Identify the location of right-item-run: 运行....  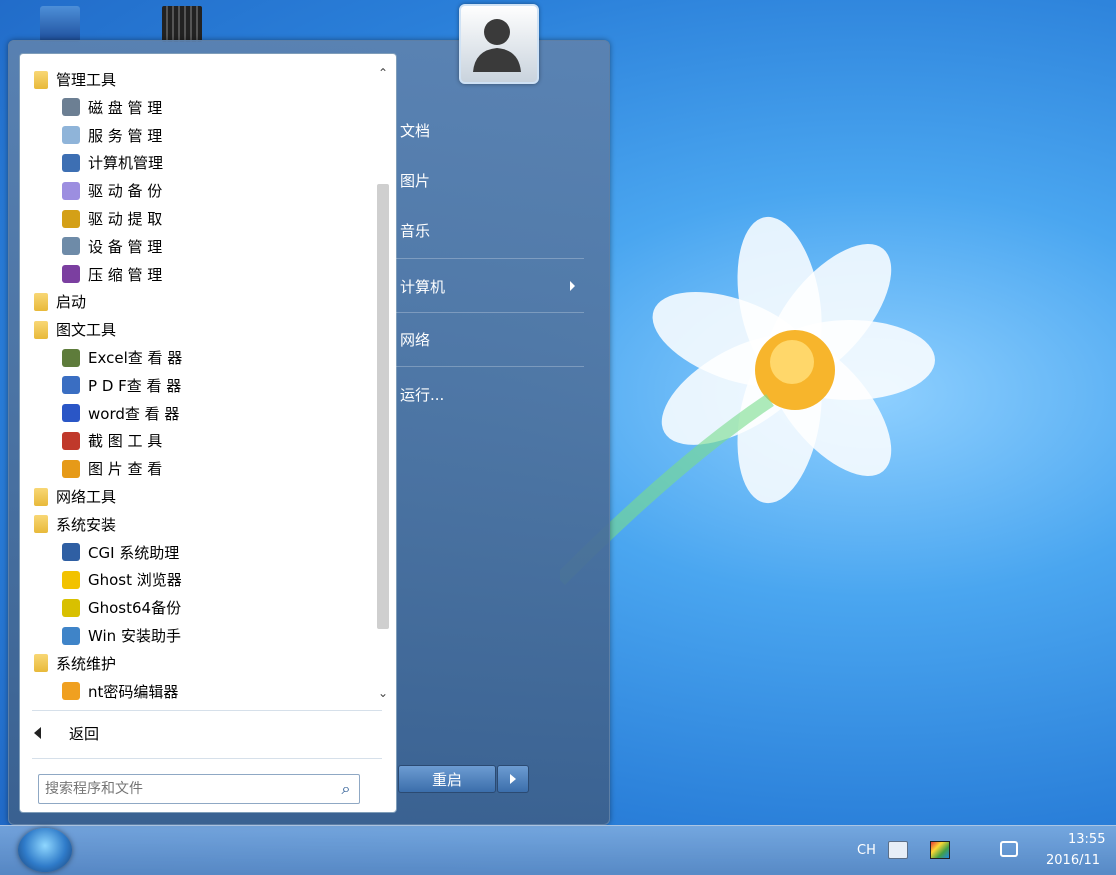
(489, 394).